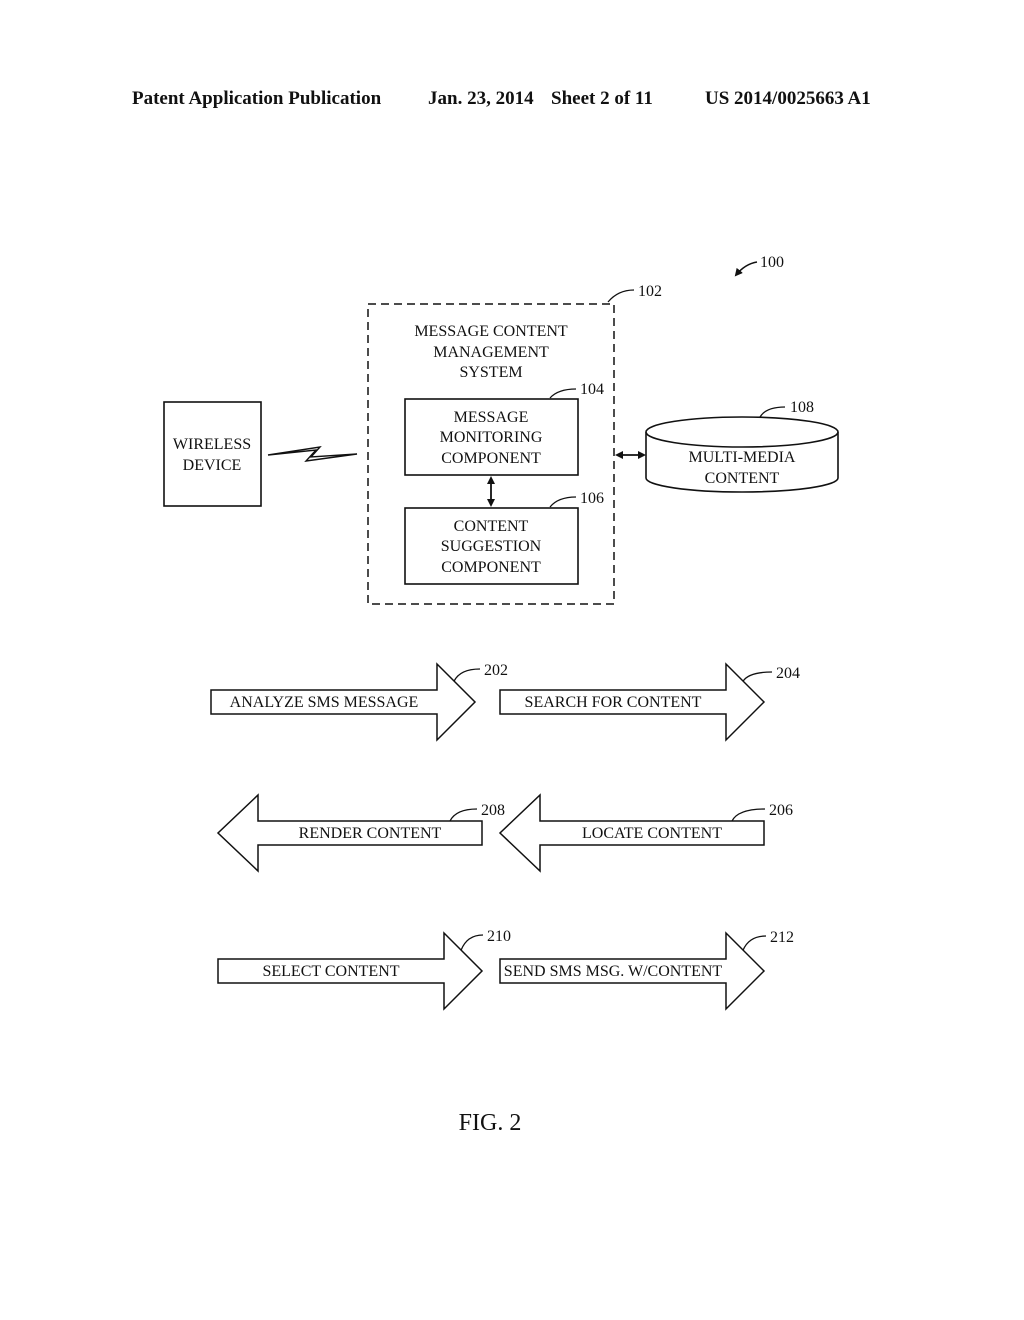  Describe the element at coordinates (563, 393) in the screenshot. I see `ref-104-leader` at that location.